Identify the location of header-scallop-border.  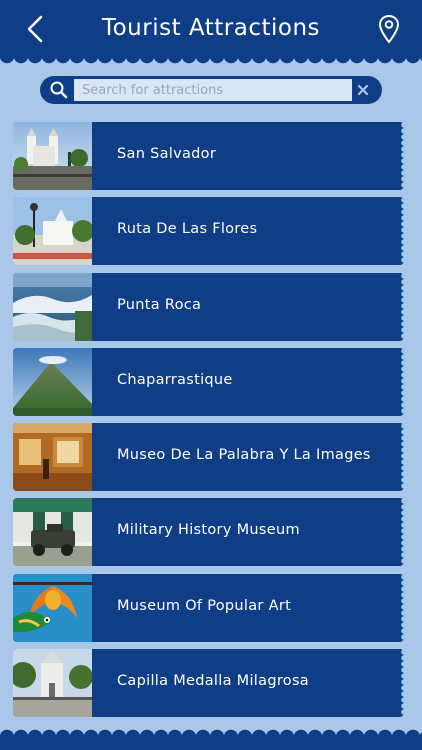
(211, 61).